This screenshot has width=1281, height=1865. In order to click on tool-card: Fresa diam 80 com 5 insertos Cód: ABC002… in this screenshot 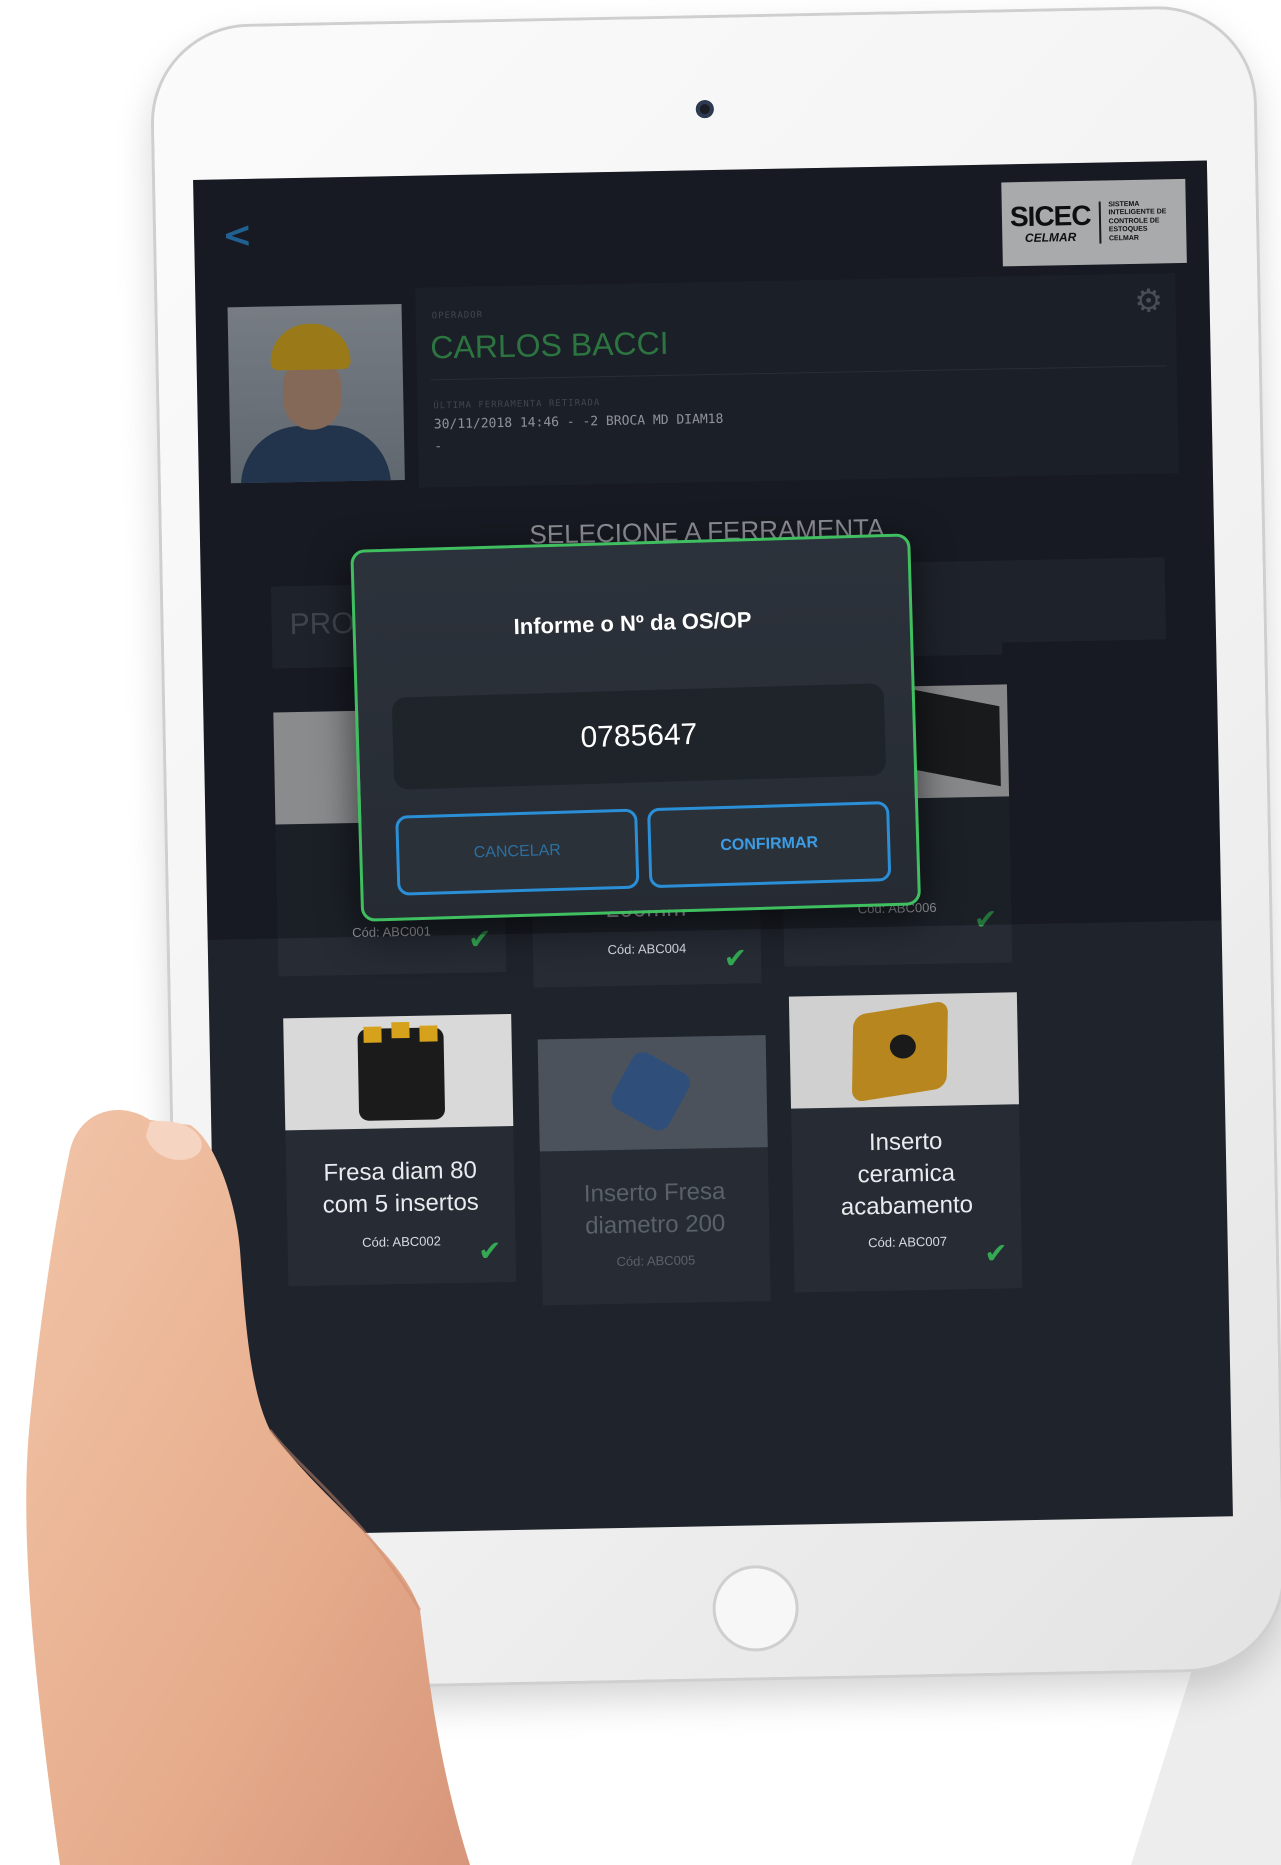, I will do `click(400, 1150)`.